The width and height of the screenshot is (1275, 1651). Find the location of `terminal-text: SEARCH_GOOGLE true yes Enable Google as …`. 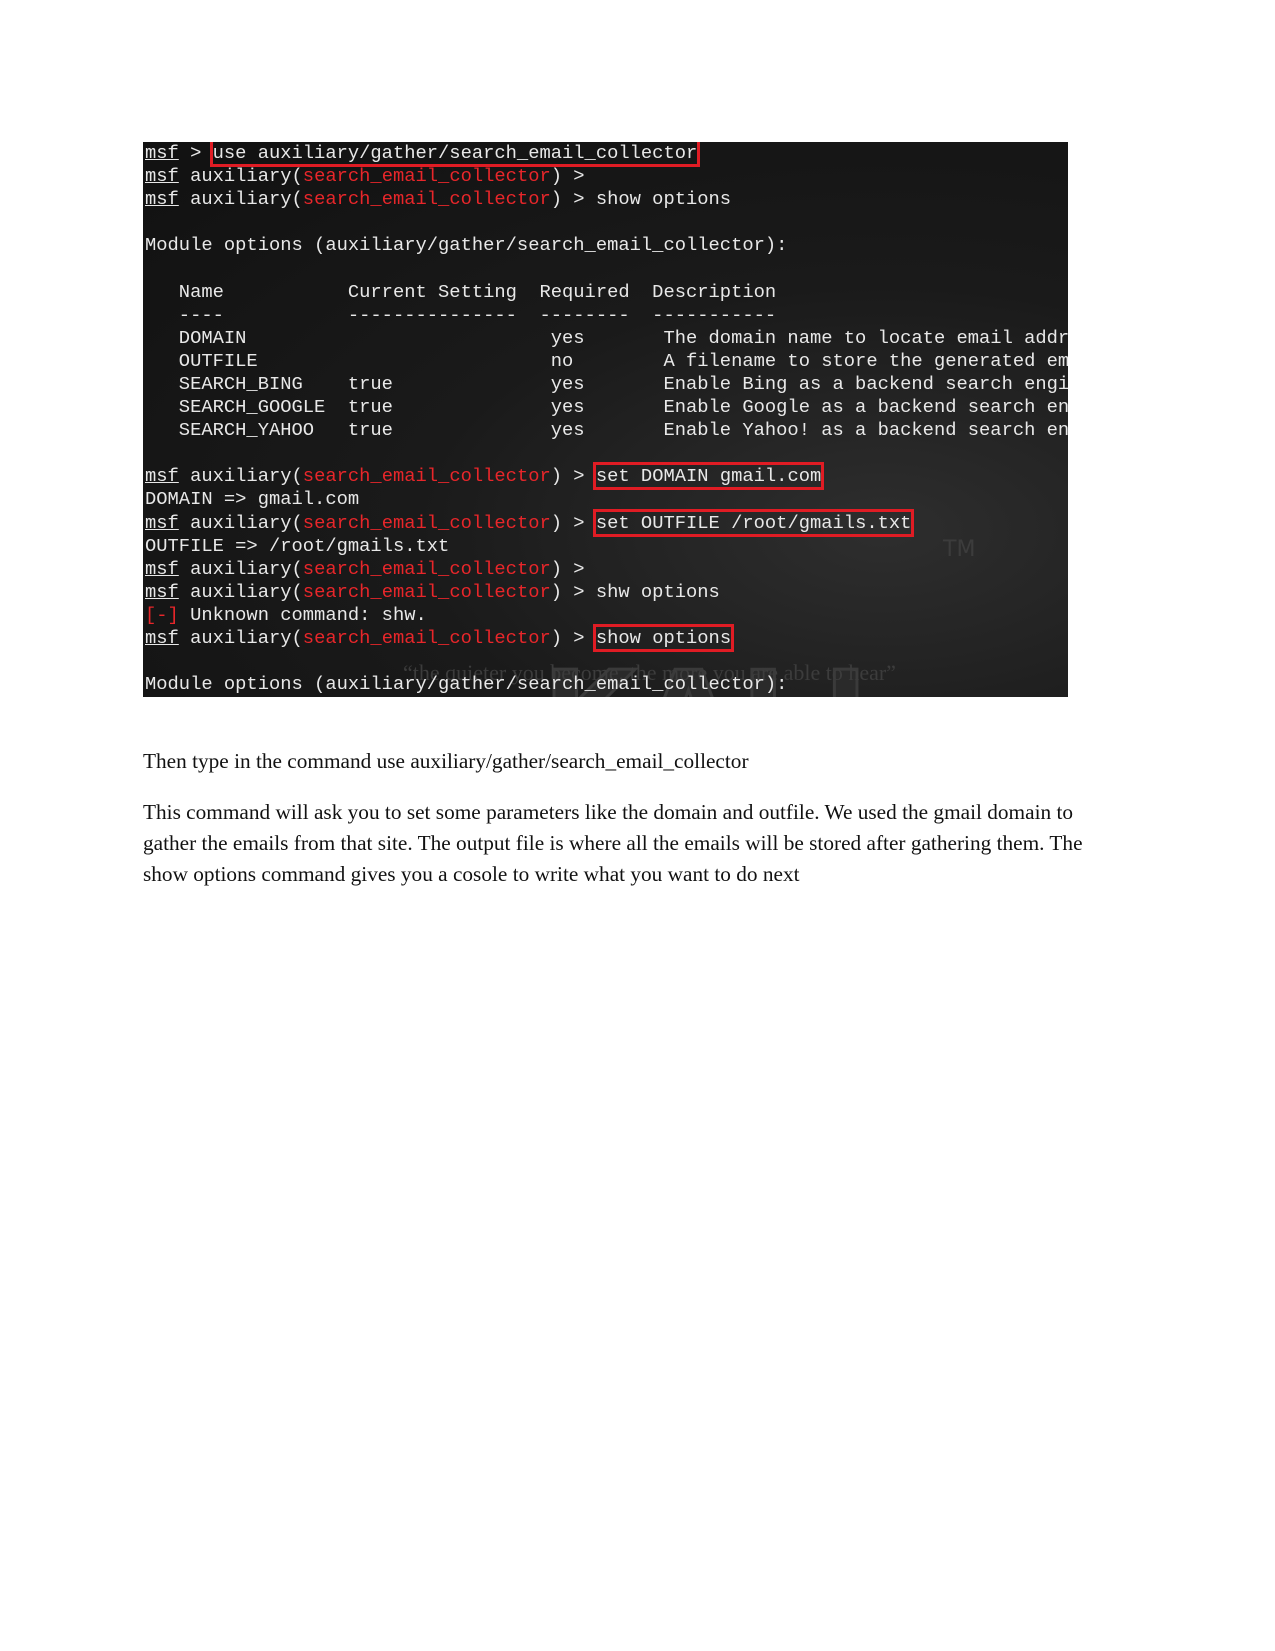

terminal-text: SEARCH_GOOGLE true yes Enable Google as … is located at coordinates (606, 407).